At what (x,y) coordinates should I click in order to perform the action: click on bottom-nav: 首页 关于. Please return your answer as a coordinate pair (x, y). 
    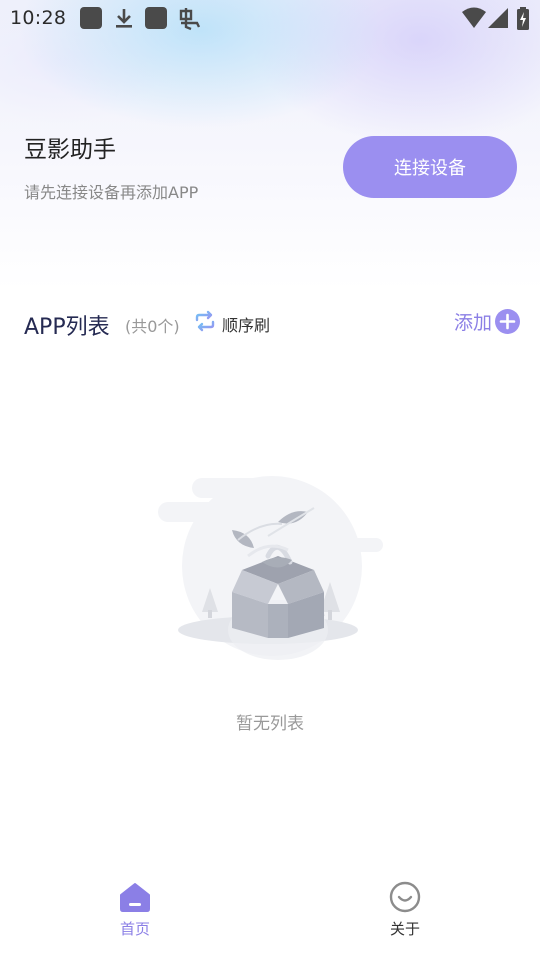
    Looking at the image, I should click on (270, 920).